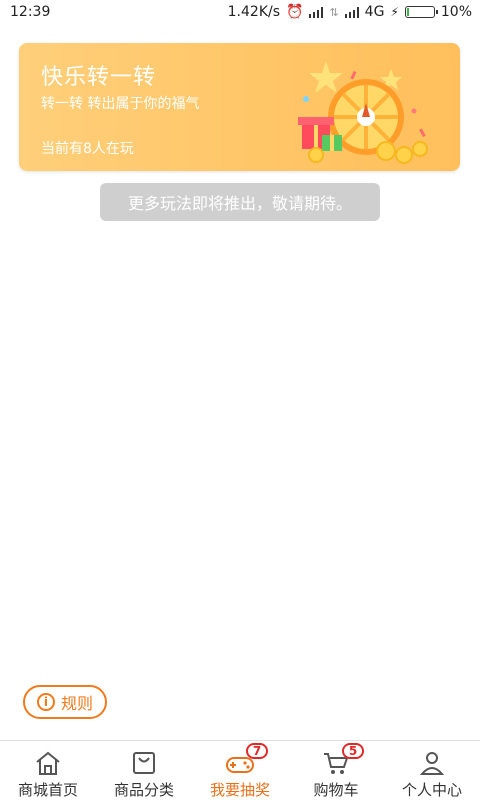  I want to click on cart-badge: 5, so click(353, 751).